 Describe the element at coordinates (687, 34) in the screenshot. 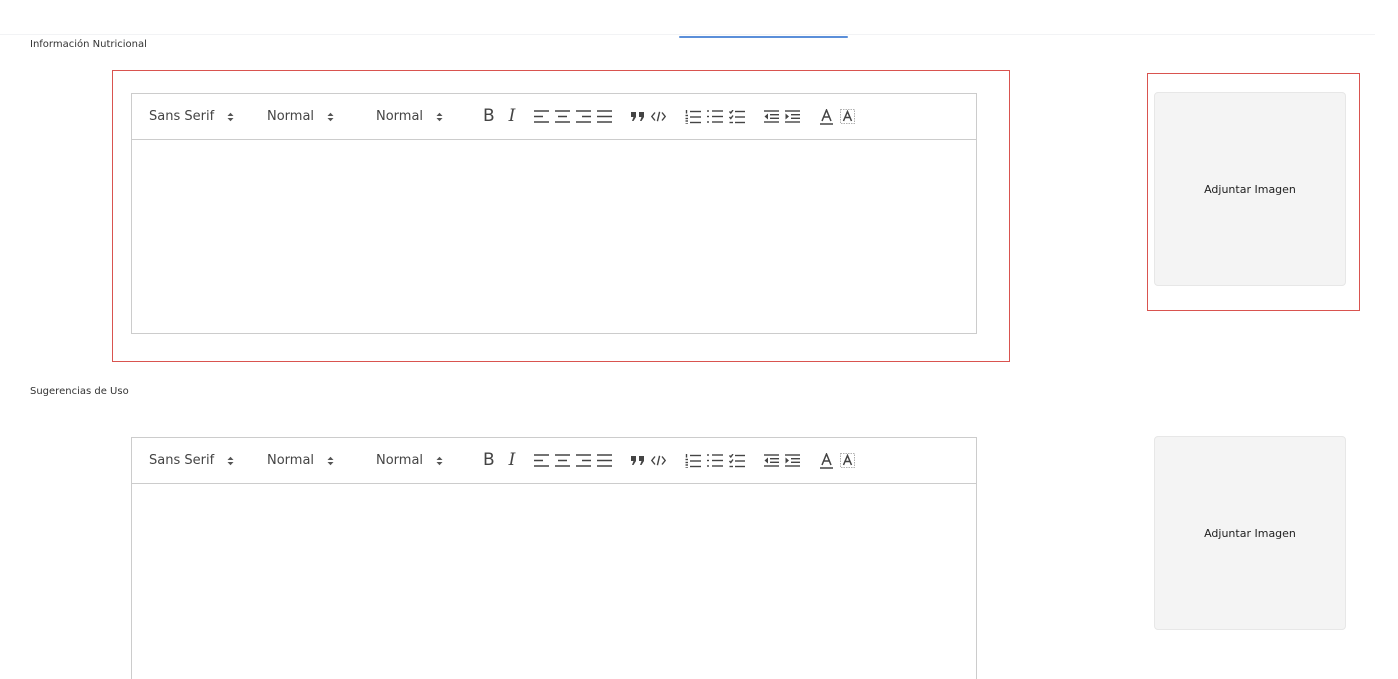

I see `top-divider` at that location.